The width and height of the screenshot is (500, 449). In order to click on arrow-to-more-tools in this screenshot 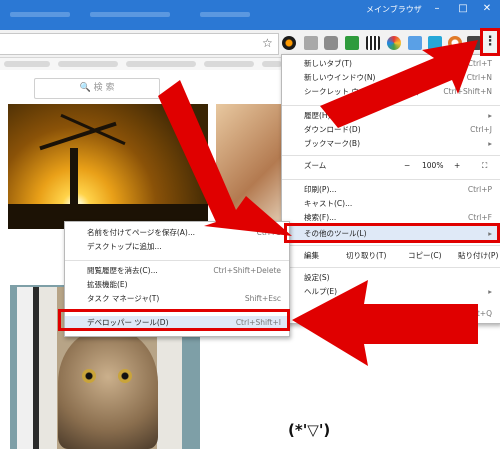, I will do `click(225, 158)`.